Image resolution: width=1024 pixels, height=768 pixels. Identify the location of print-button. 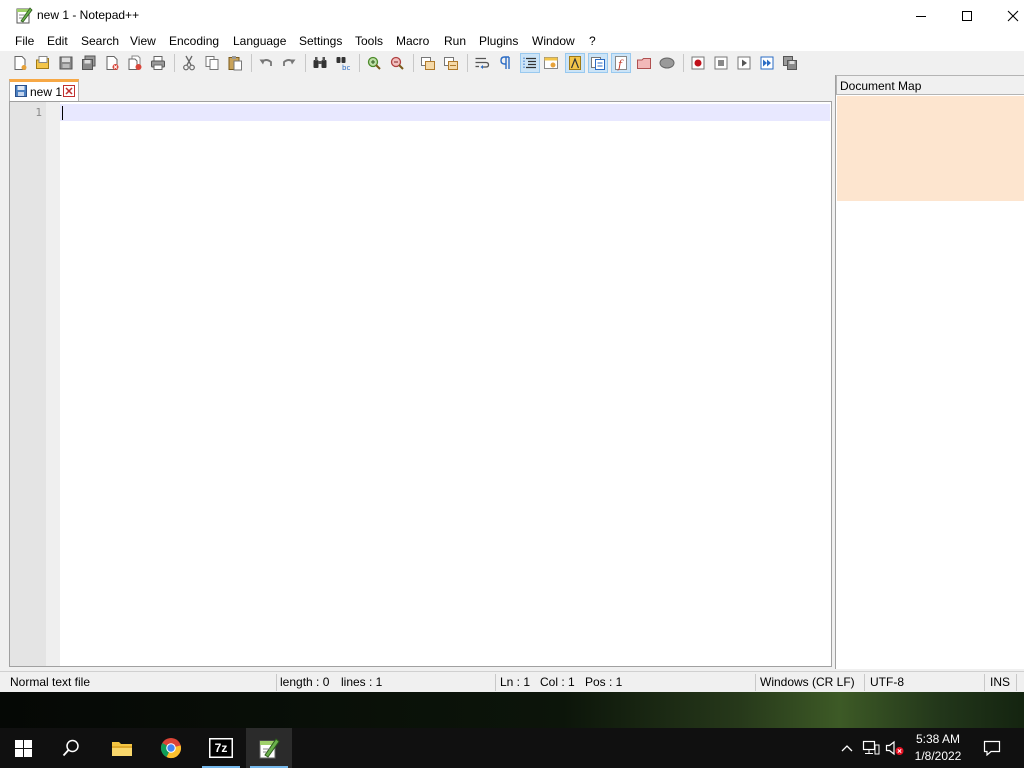
(158, 63).